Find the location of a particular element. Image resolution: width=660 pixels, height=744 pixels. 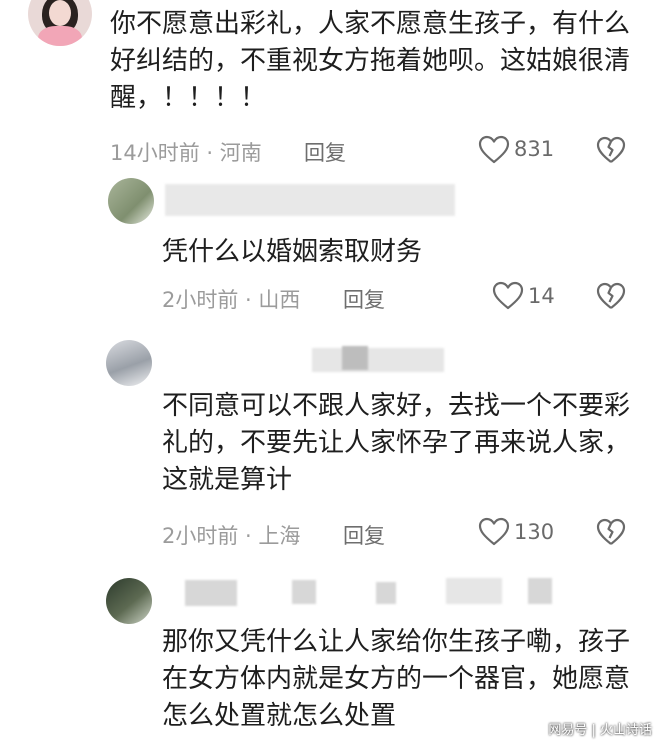

comment-meta: 2小时前 · 上海 is located at coordinates (231, 536).